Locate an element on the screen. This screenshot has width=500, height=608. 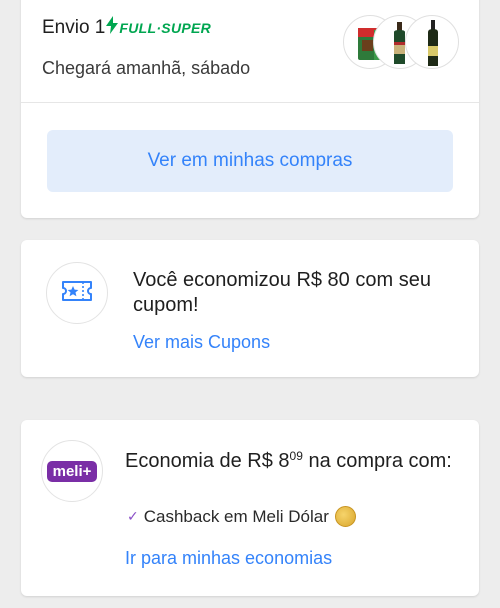
cashback-label: Cashback em Meli Dólar is located at coordinates (236, 516).